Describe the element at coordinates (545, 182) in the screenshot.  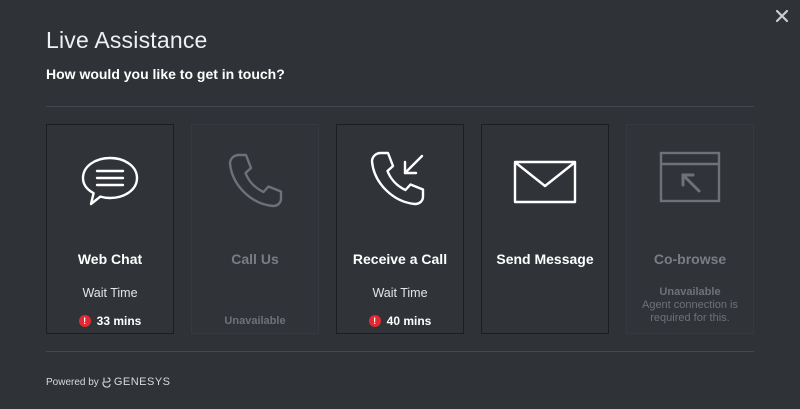
I see `envelope-icon` at that location.